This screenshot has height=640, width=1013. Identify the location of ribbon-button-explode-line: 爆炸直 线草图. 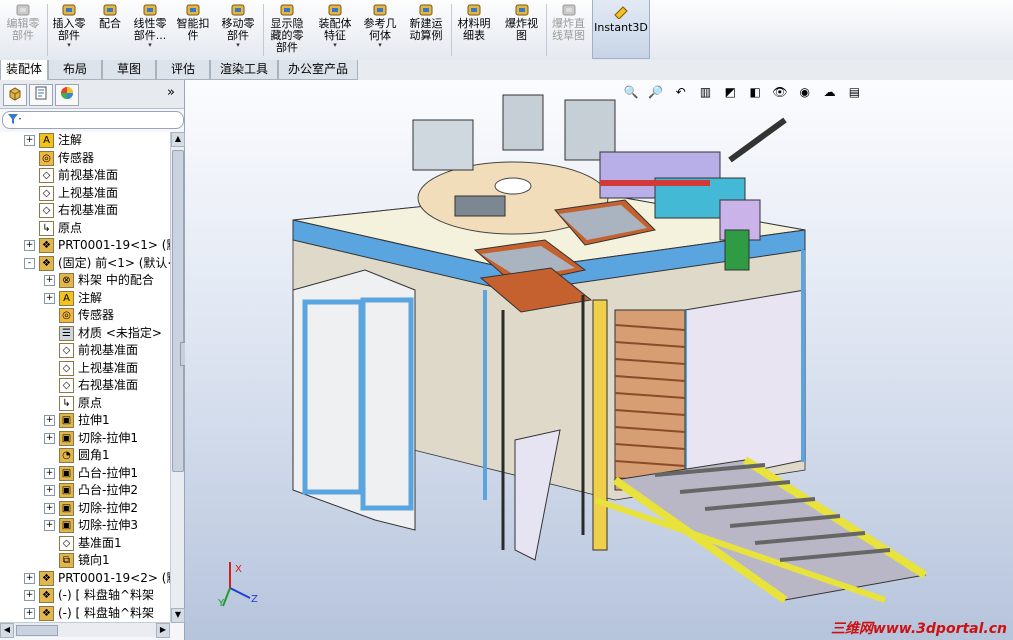
(568, 29).